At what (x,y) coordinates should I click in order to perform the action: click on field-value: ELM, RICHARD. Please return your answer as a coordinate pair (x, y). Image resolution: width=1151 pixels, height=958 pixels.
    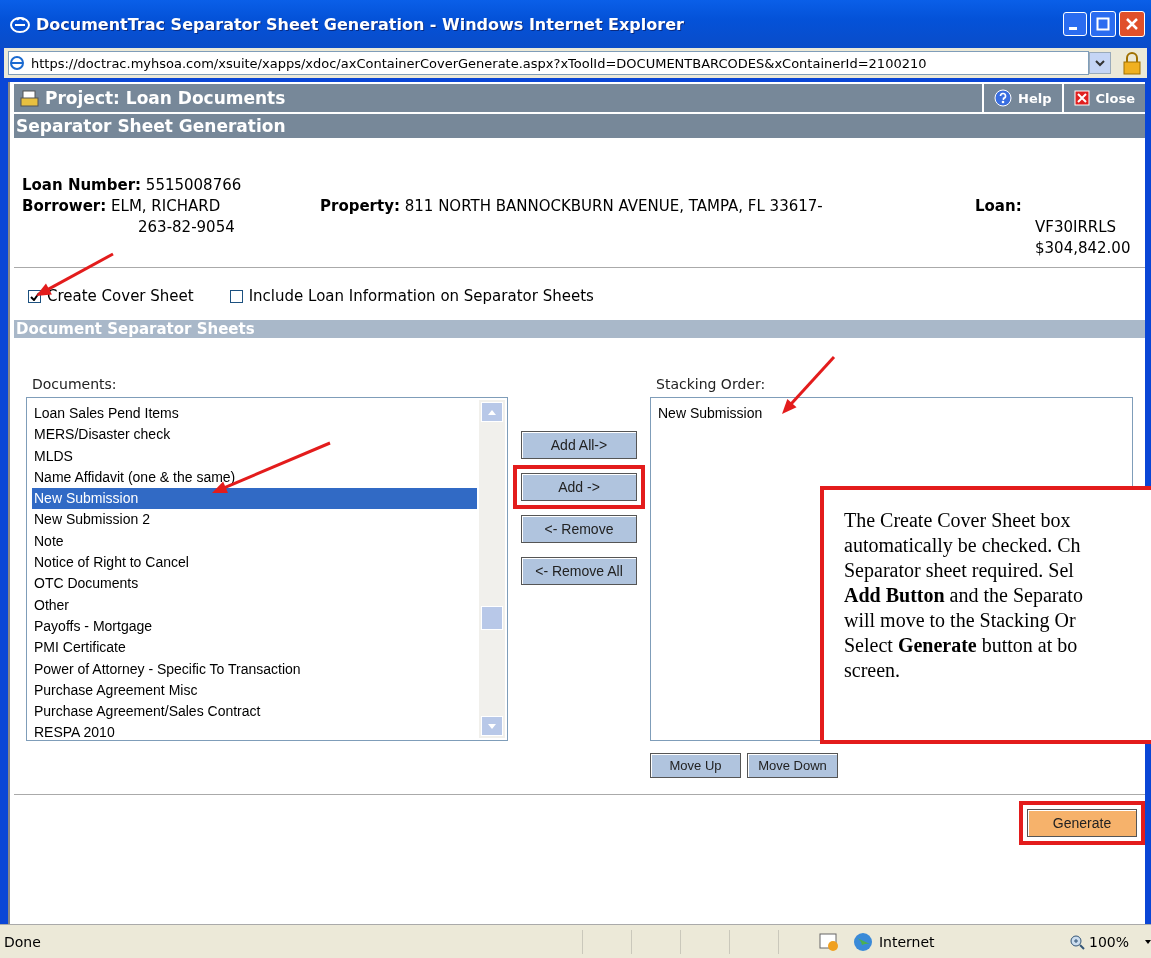
    Looking at the image, I should click on (166, 206).